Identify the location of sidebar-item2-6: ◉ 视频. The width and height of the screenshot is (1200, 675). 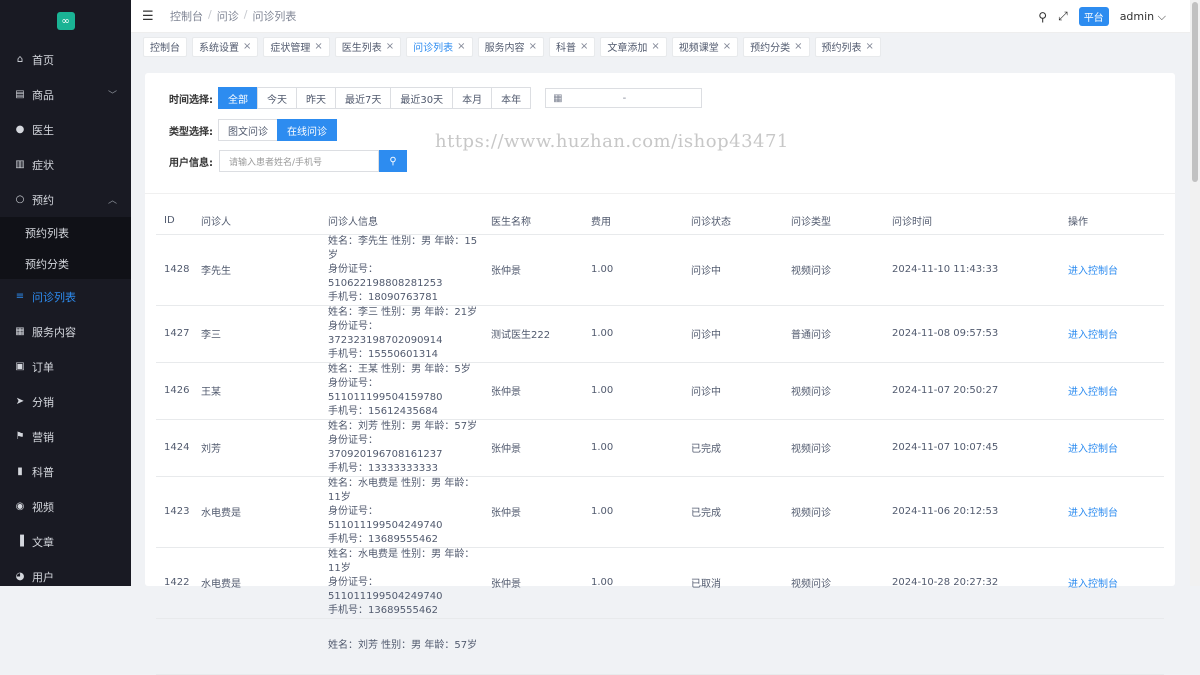
(65, 506).